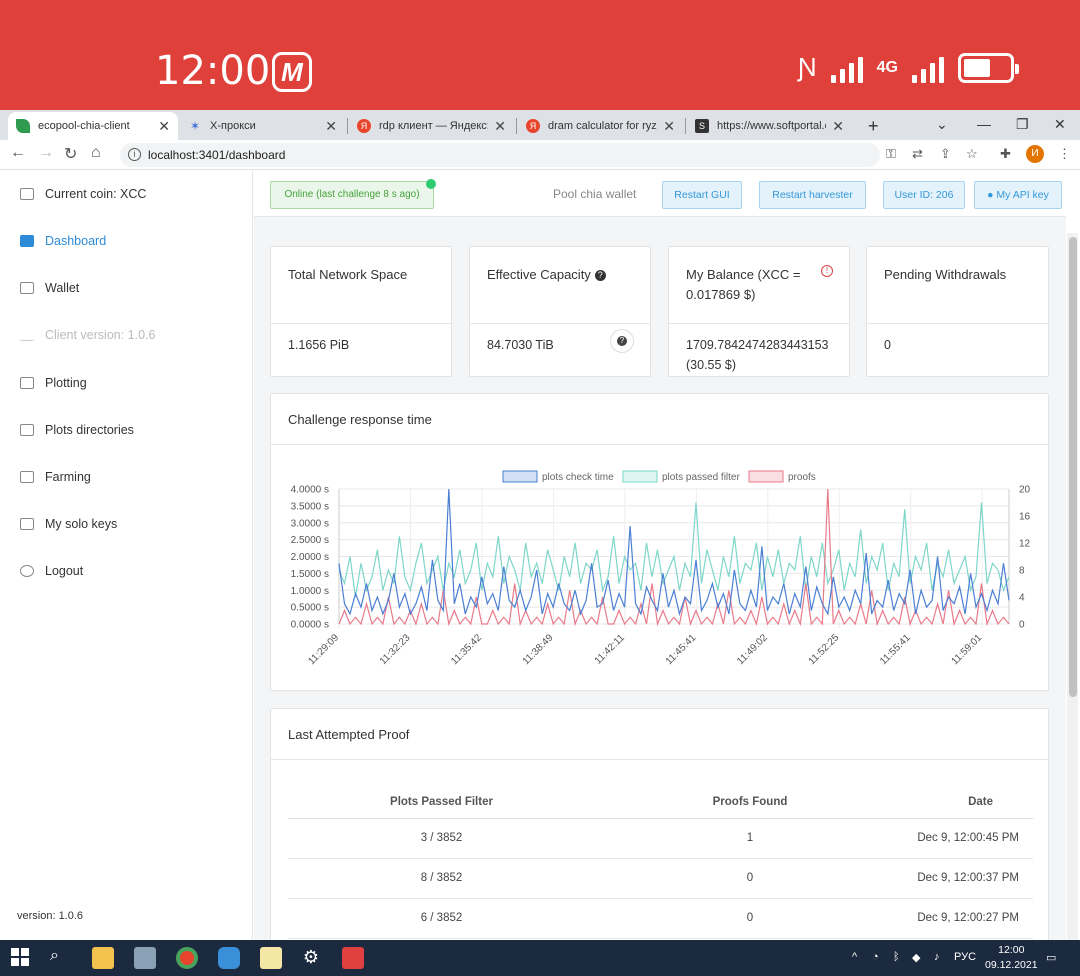  I want to click on capacity-help-button: ?, so click(622, 341).